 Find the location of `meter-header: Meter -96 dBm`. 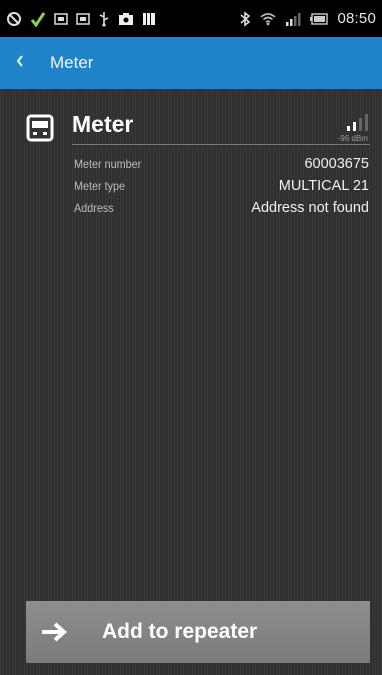

meter-header: Meter -96 dBm is located at coordinates (198, 128).